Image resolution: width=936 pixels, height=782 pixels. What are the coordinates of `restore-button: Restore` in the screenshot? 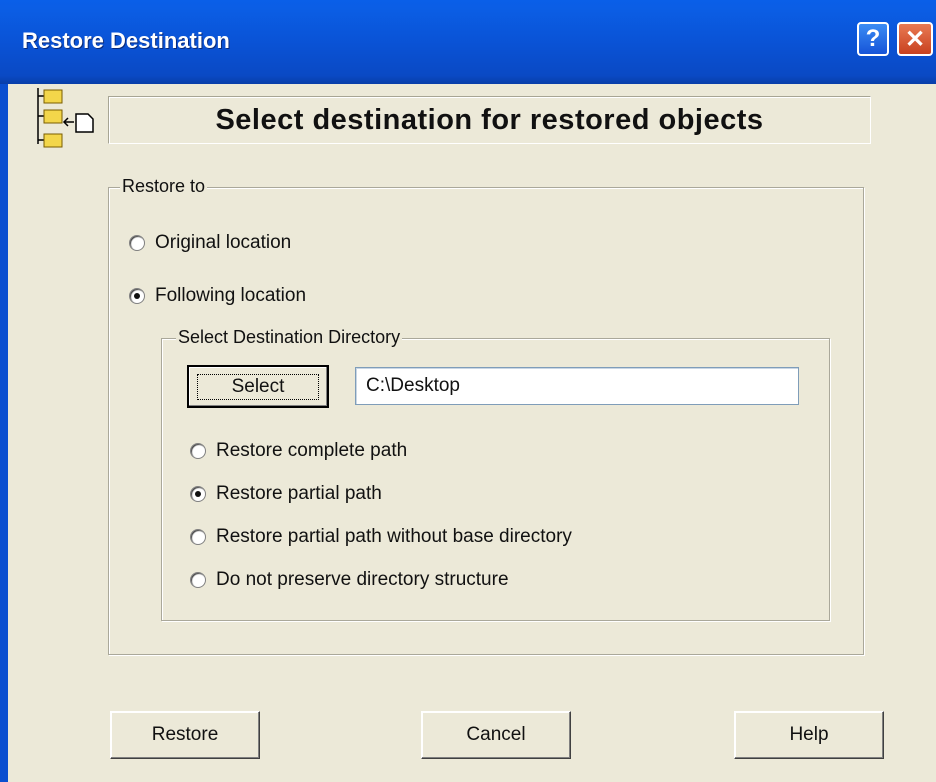 It's located at (185, 735).